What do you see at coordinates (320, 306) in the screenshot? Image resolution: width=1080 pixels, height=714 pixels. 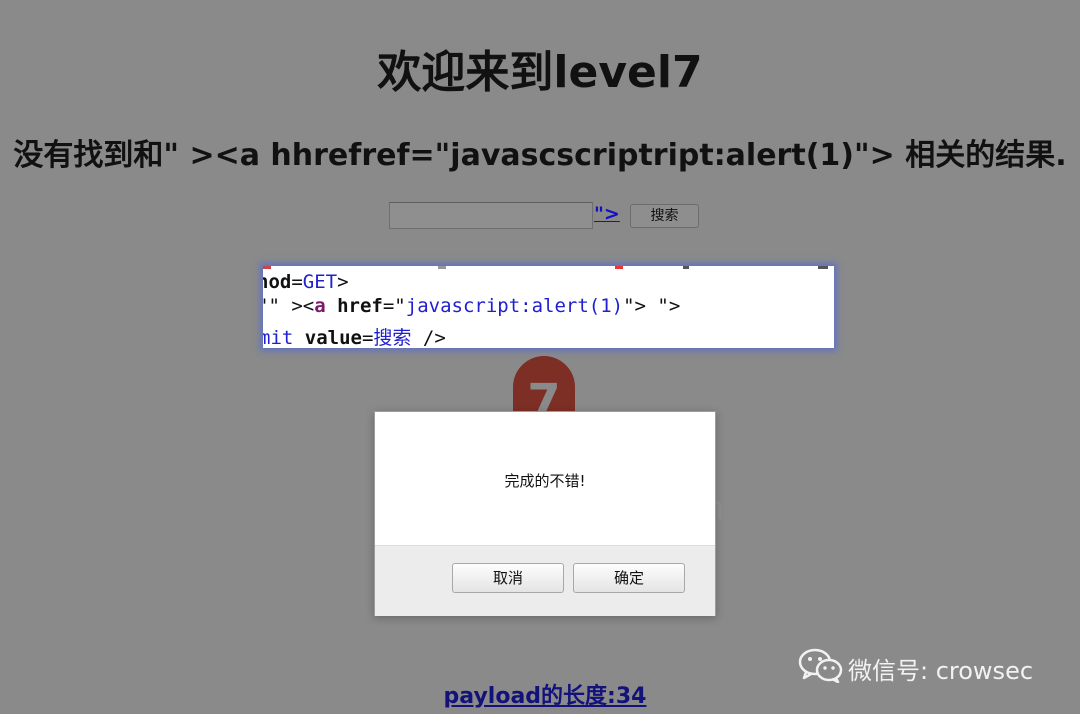 I see `code-tag: a` at bounding box center [320, 306].